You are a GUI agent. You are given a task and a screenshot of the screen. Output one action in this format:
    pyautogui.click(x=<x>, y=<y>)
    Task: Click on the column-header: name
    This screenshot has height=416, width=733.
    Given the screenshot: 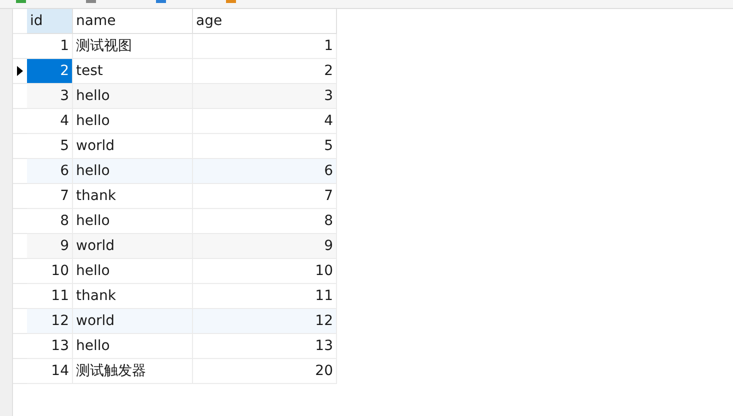 What is the action you would take?
    pyautogui.click(x=133, y=21)
    